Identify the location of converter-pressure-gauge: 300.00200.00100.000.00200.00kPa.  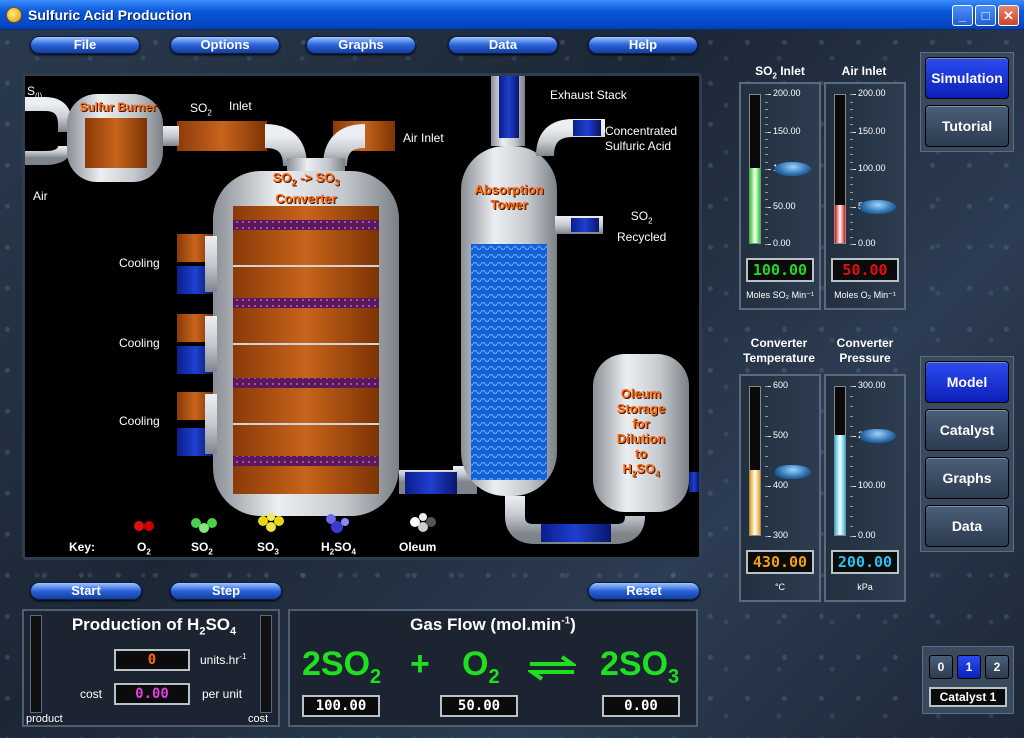
(865, 488).